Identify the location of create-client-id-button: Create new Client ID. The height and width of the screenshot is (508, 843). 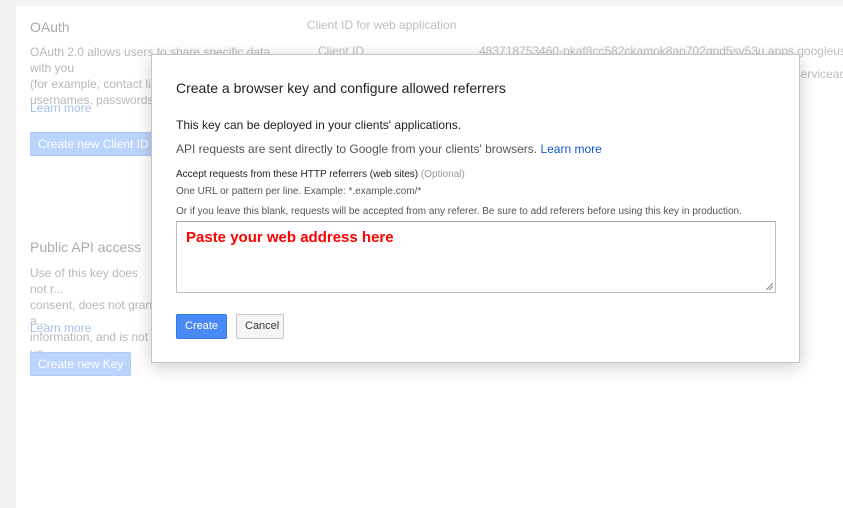
(93, 144).